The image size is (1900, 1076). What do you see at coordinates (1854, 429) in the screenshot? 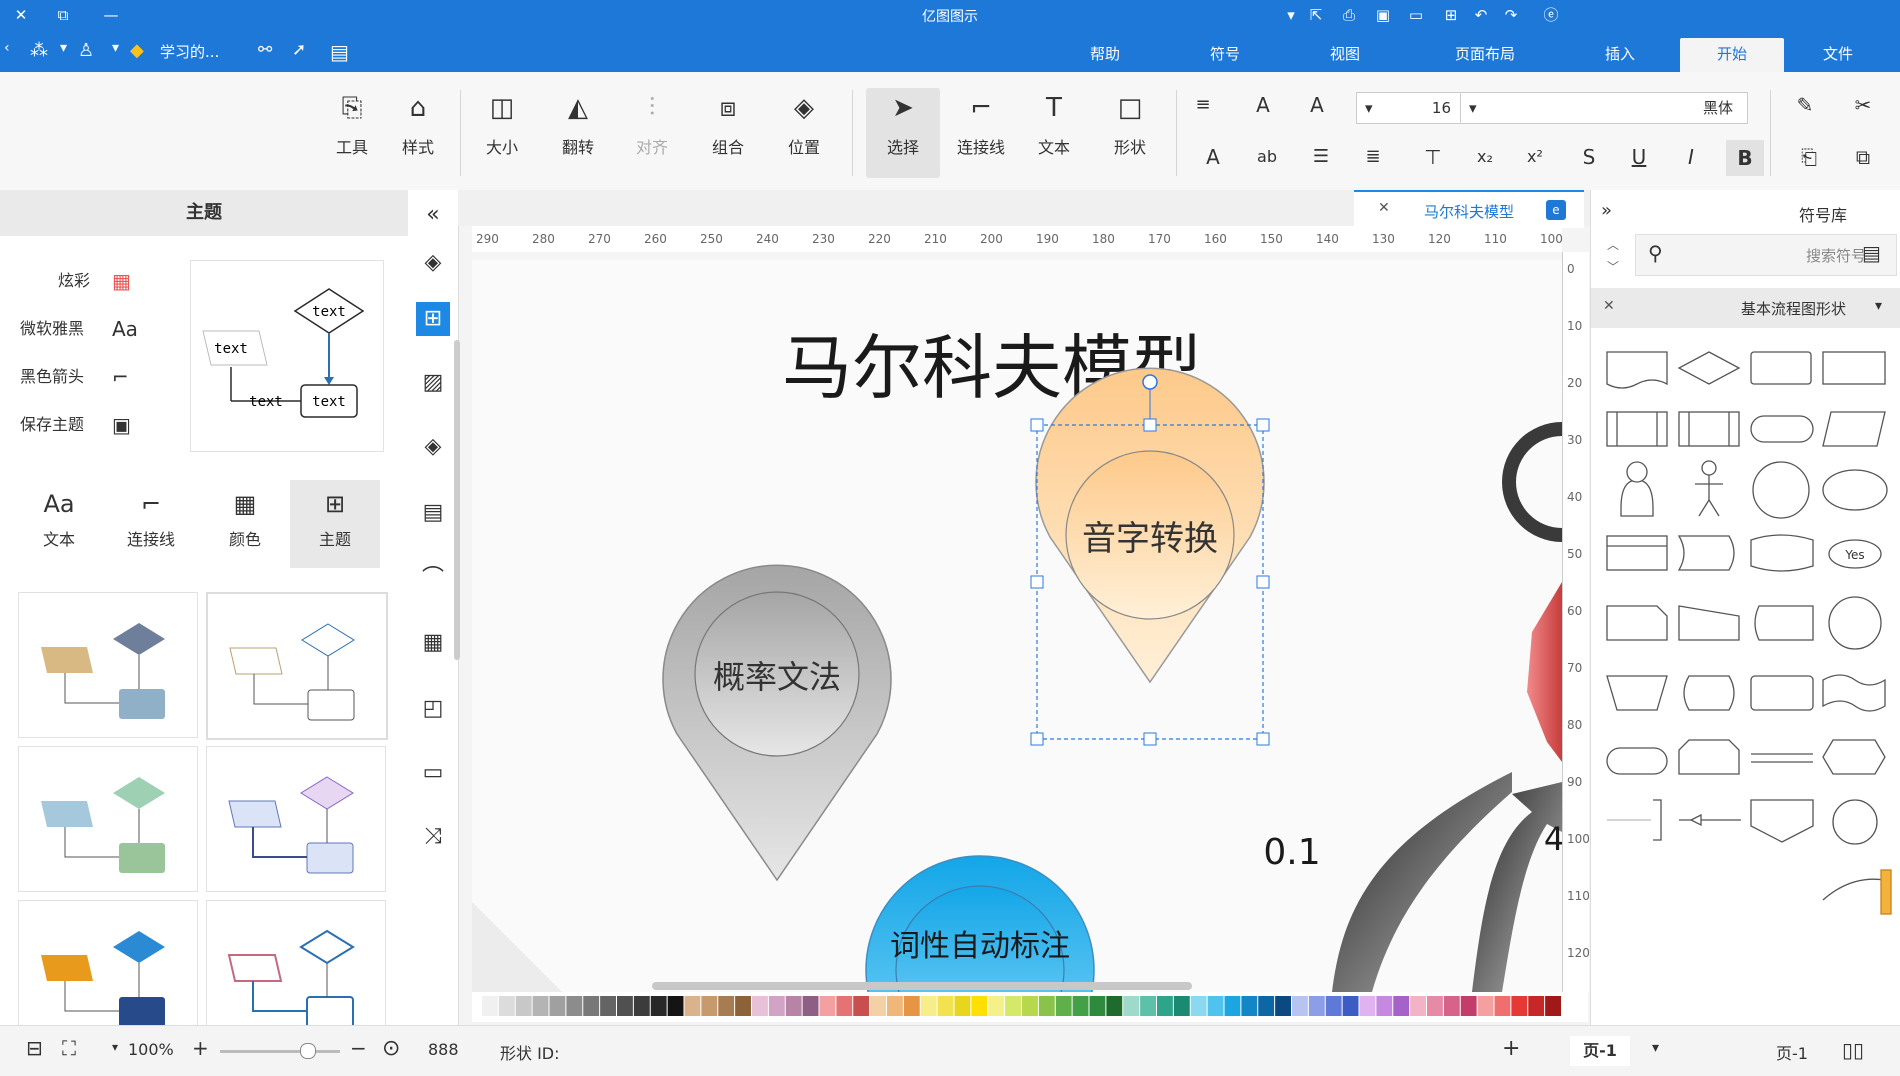
I see `data-shape` at bounding box center [1854, 429].